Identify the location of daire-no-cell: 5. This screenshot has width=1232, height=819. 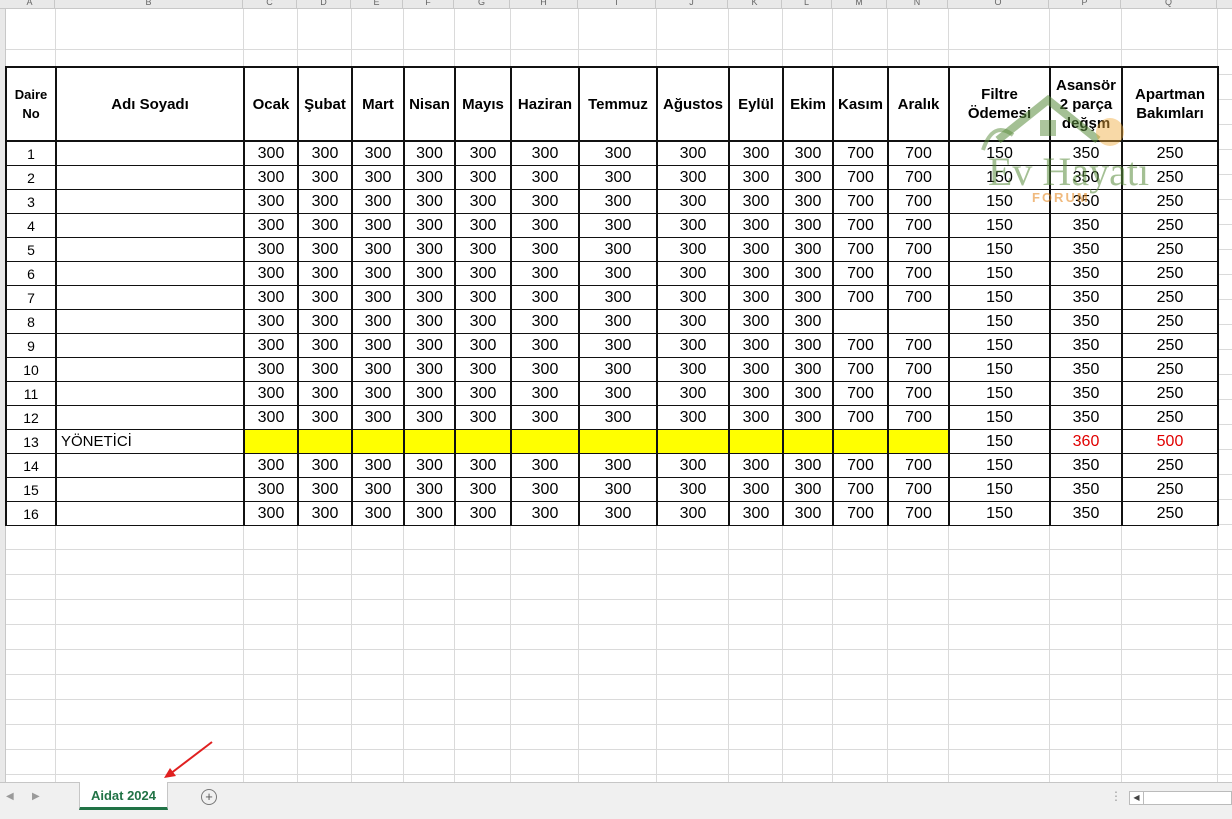
(31, 249).